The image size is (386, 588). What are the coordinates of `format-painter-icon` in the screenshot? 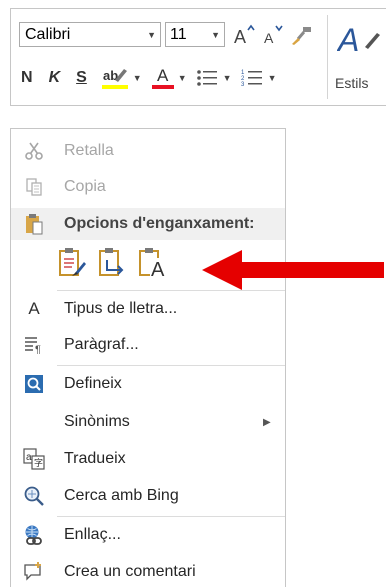 It's located at (301, 35).